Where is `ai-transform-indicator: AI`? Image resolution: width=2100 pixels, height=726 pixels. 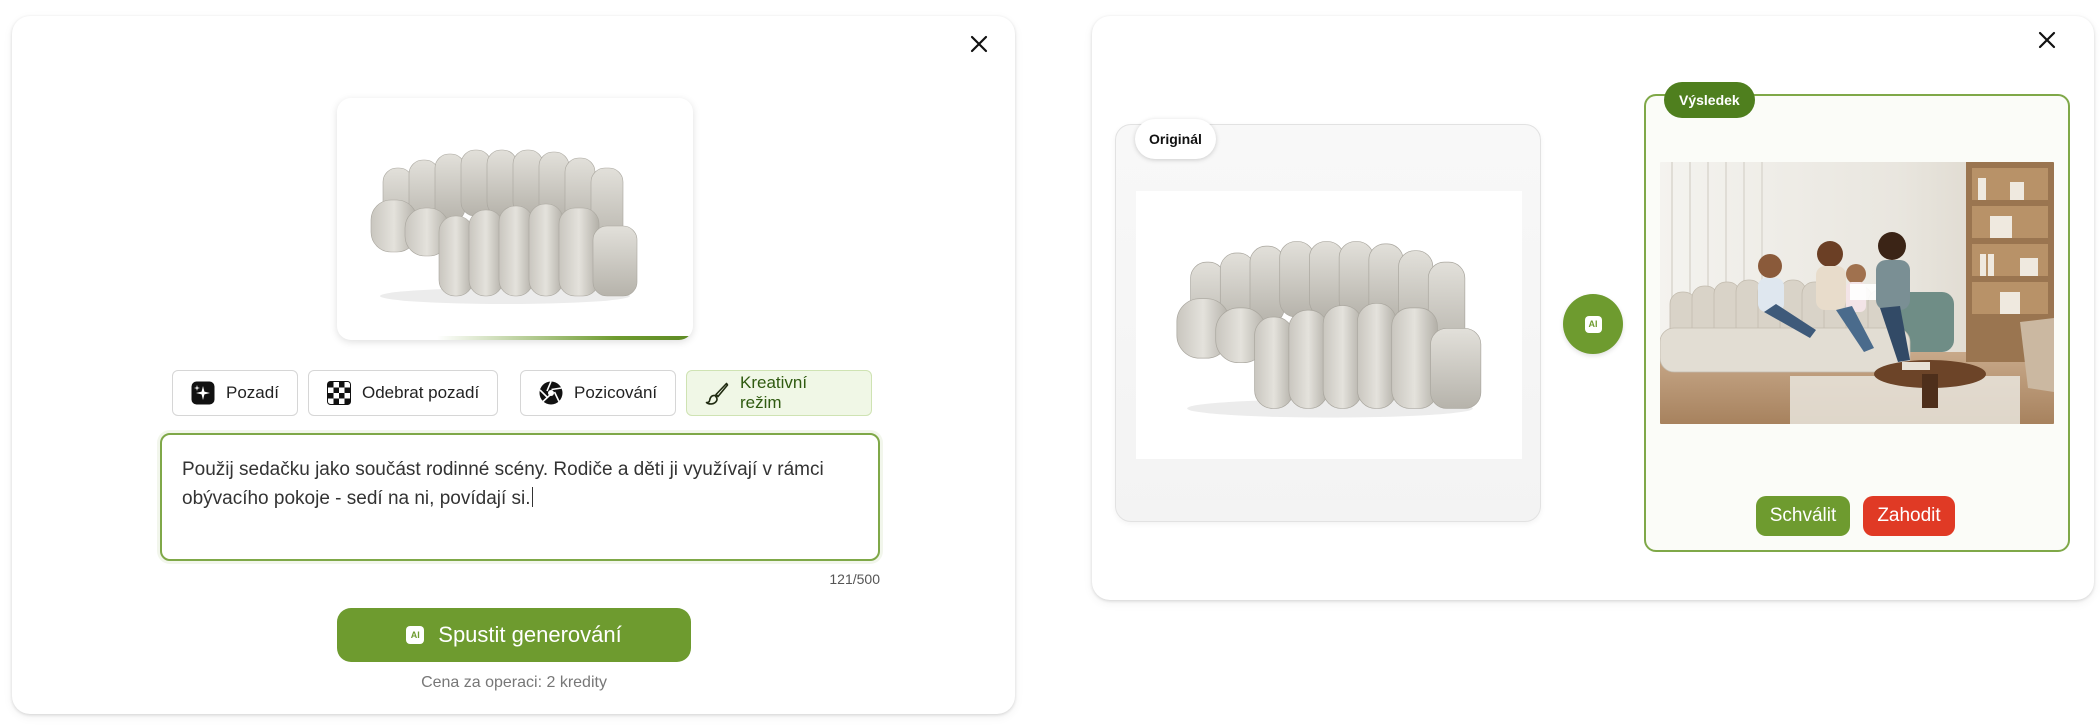 ai-transform-indicator: AI is located at coordinates (1593, 324).